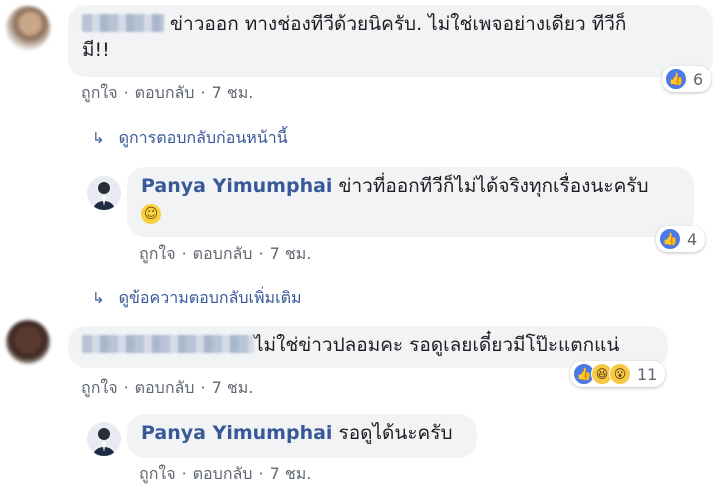 Image resolution: width=723 pixels, height=499 pixels. I want to click on view-previous-replies-label: ดูการตอบกลับก่อนหน้านี้, so click(203, 137).